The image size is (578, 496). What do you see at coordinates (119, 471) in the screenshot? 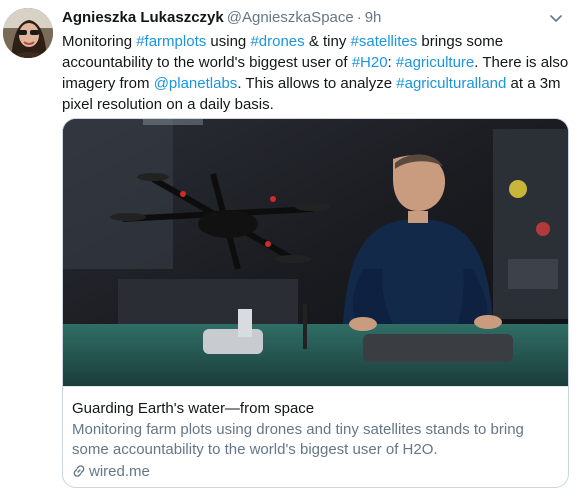
I see `card-domain-text: wired.me` at bounding box center [119, 471].